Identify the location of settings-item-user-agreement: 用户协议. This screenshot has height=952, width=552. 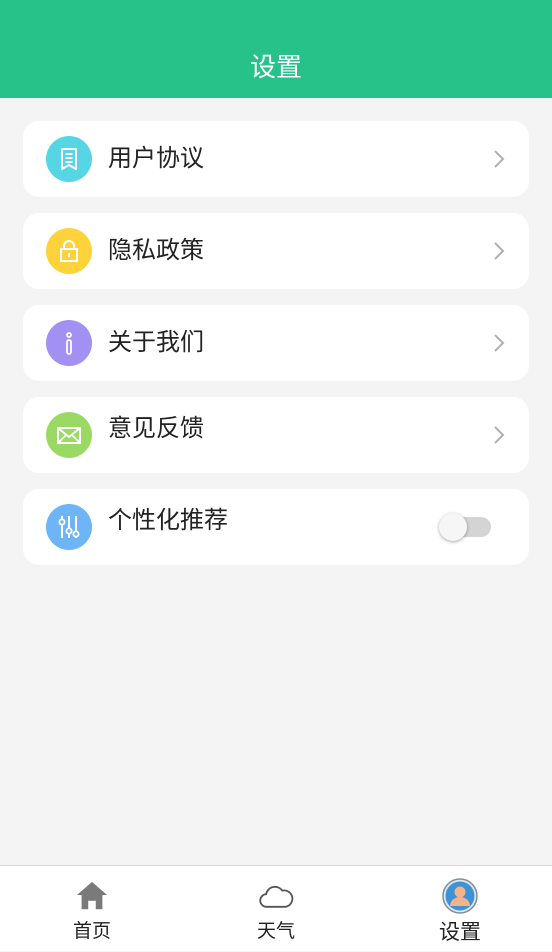
(276, 159).